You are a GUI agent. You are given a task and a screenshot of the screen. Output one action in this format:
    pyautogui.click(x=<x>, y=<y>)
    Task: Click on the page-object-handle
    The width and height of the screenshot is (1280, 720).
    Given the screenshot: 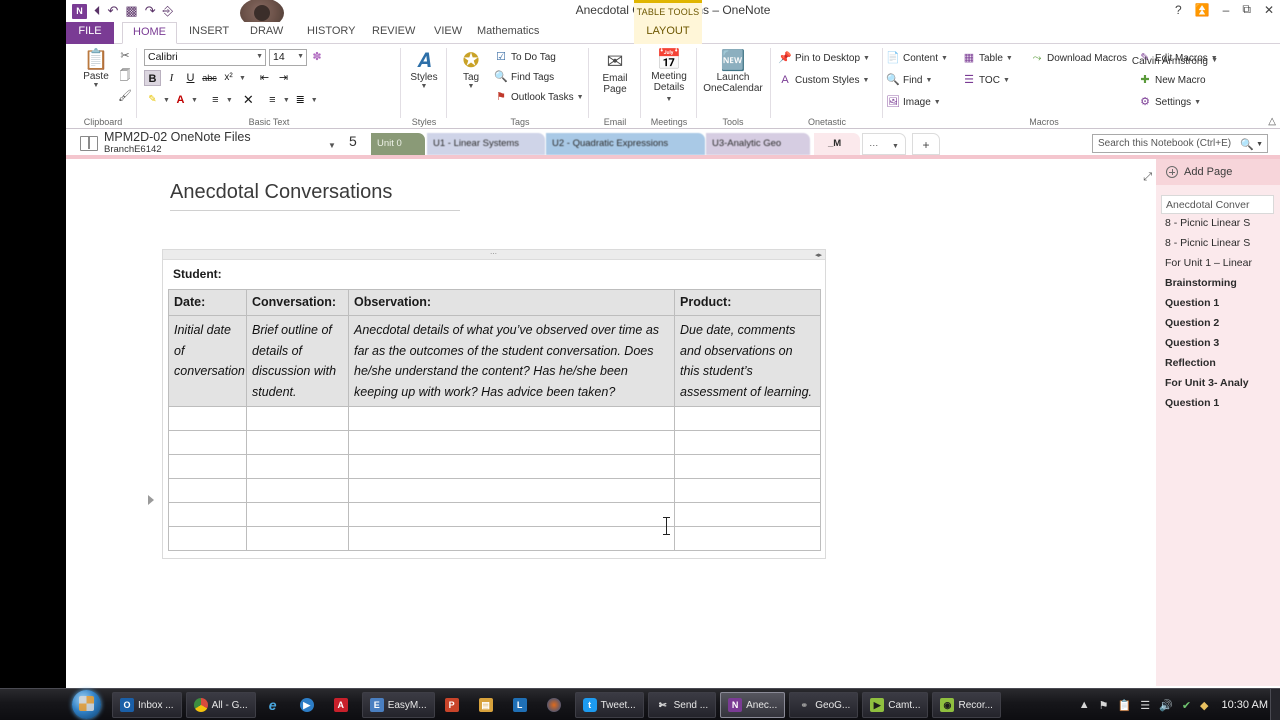 What is the action you would take?
    pyautogui.click(x=151, y=500)
    